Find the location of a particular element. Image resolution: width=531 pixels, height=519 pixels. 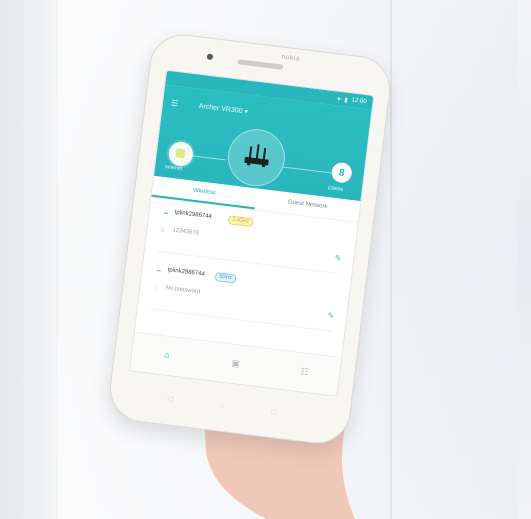

router-graphic-icon is located at coordinates (256, 156).